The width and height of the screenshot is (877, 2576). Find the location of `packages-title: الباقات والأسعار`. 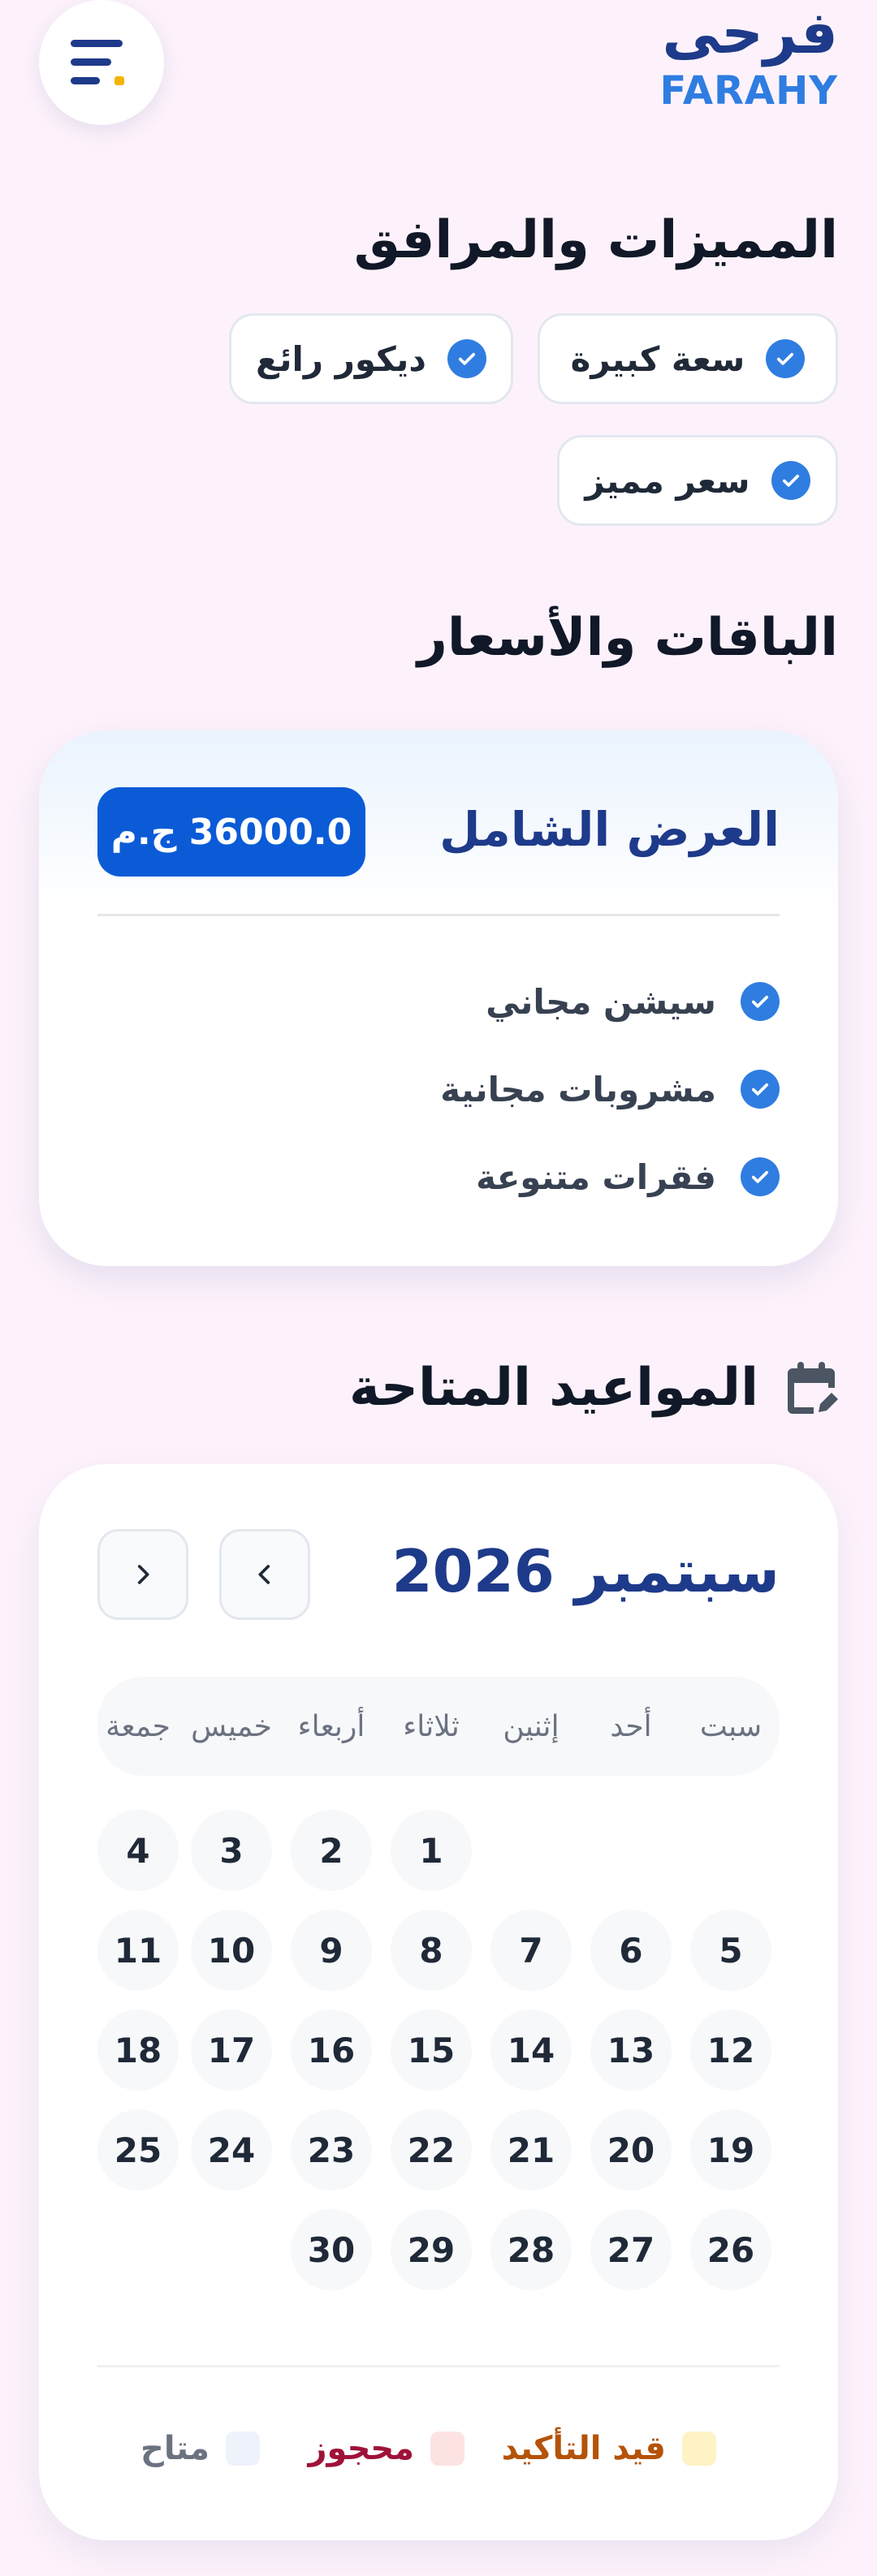

packages-title: الباقات والأسعار is located at coordinates (627, 638).